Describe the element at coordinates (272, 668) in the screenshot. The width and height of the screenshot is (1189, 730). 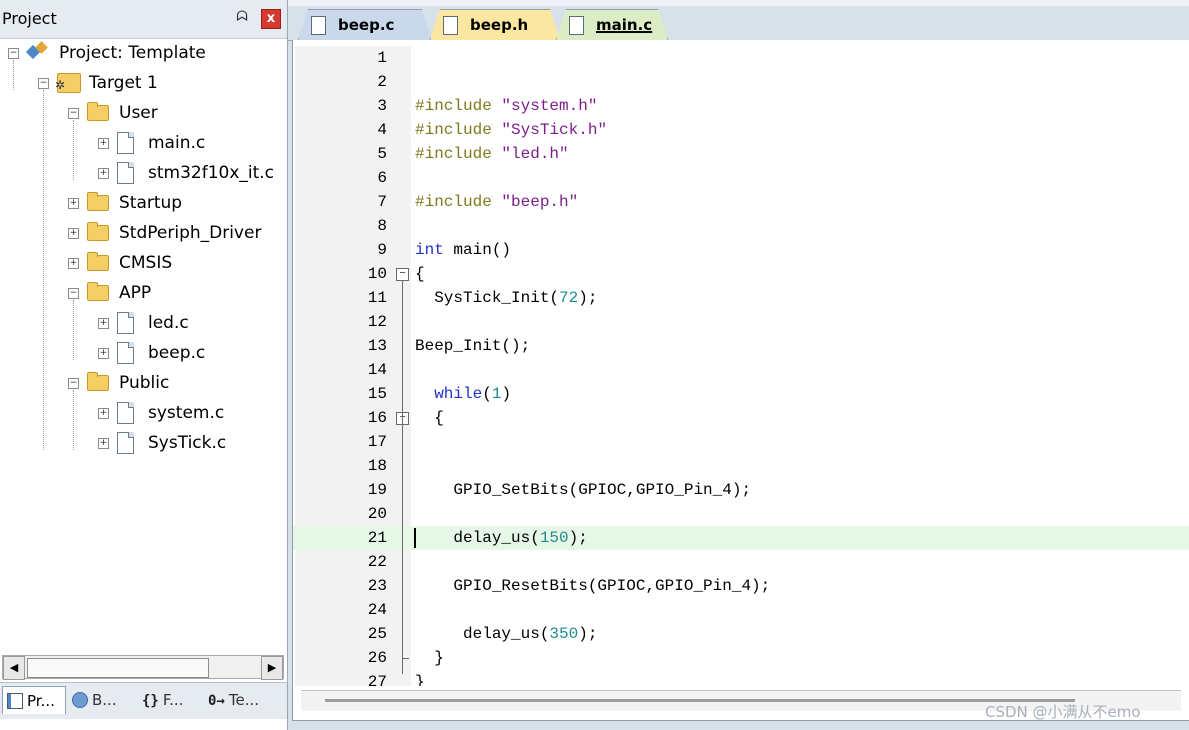
I see `scroll-right-icon: ▶` at that location.